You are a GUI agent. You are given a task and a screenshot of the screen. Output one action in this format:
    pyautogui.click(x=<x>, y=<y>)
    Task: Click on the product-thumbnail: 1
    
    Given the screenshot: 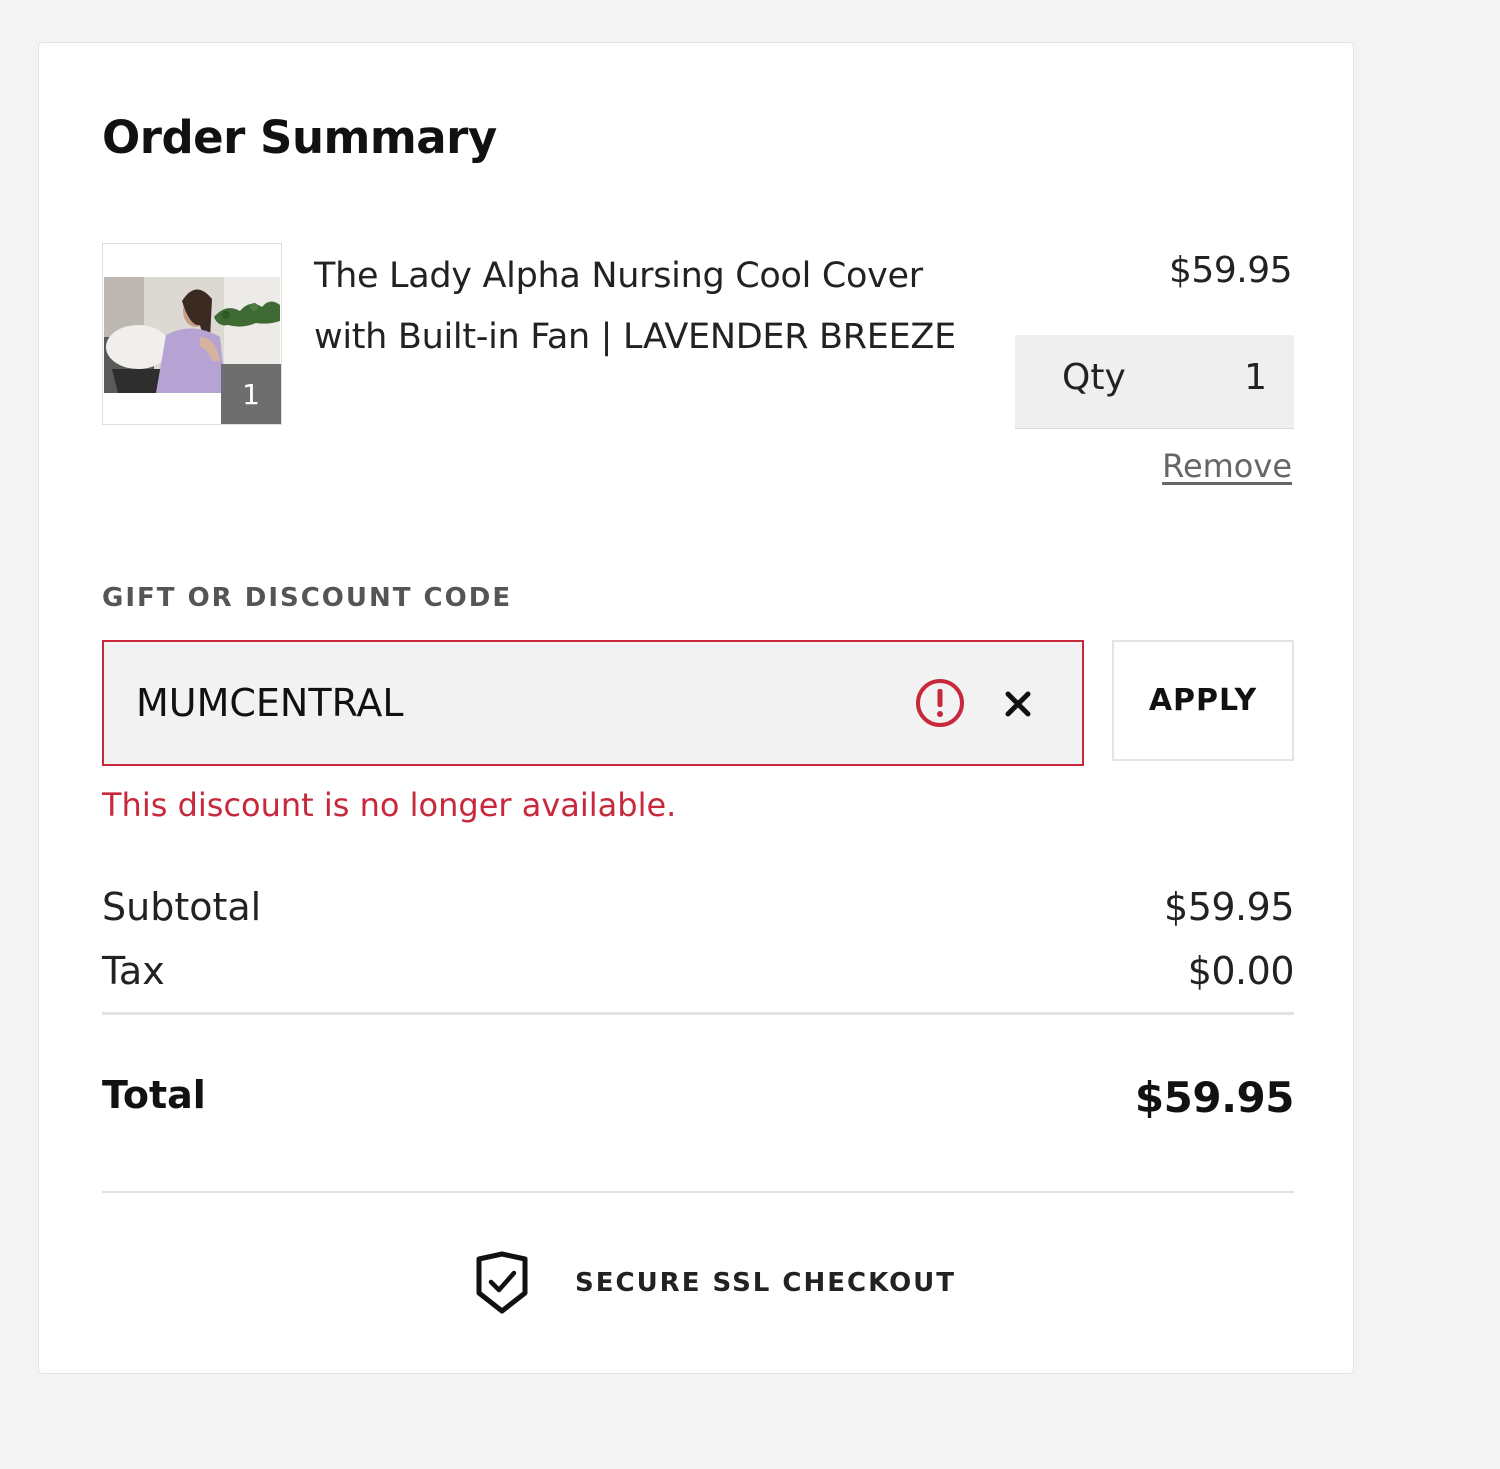 What is the action you would take?
    pyautogui.click(x=192, y=334)
    